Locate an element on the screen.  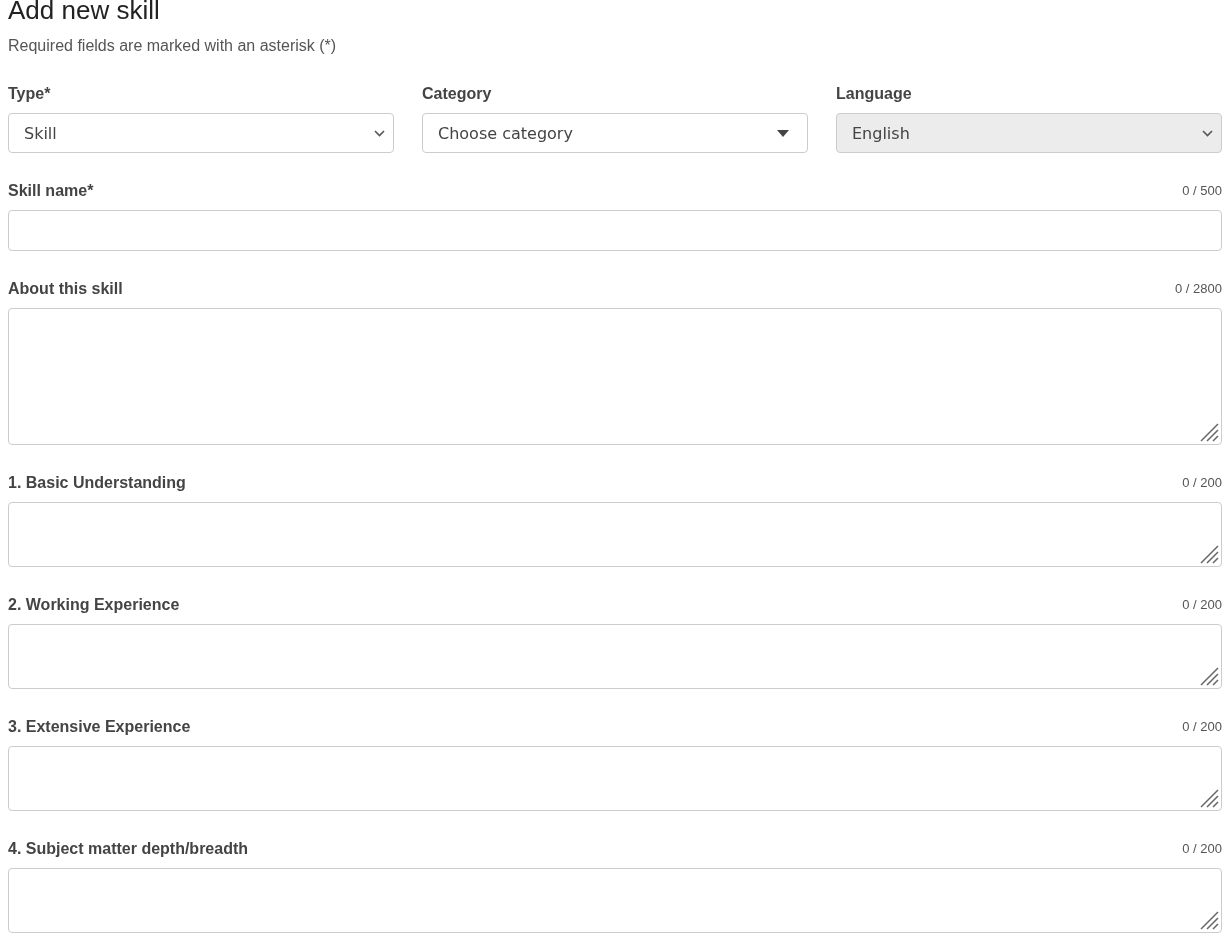
field-label: Type* is located at coordinates (29, 94).